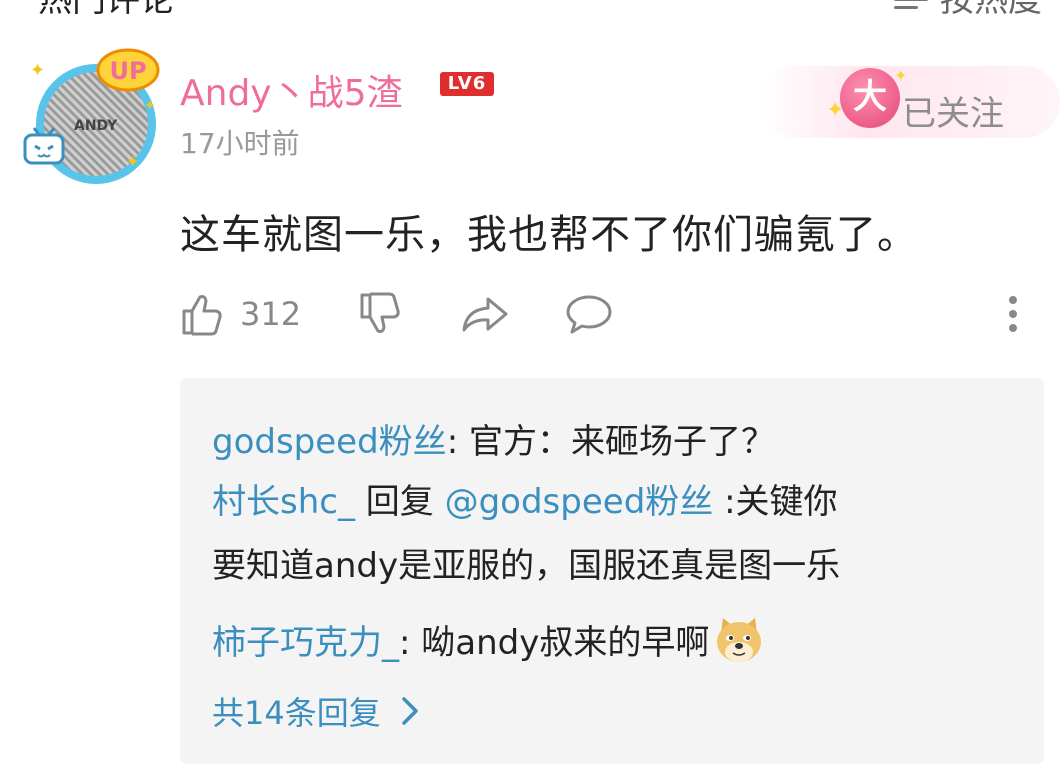 The width and height of the screenshot is (1064, 768). I want to click on doge-emoji-icon, so click(739, 640).